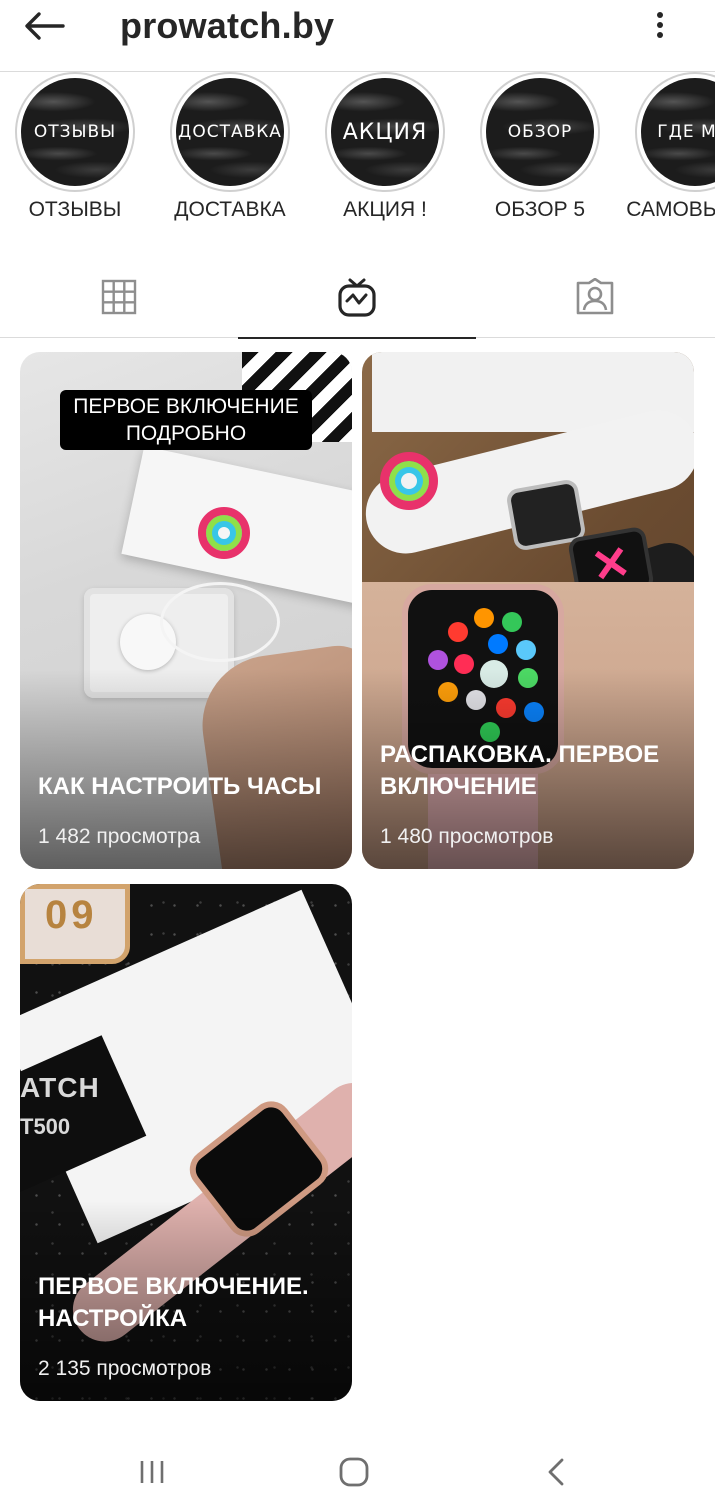 The image size is (715, 1512). I want to click on video-view-count: 1 482 просмотра, so click(119, 836).